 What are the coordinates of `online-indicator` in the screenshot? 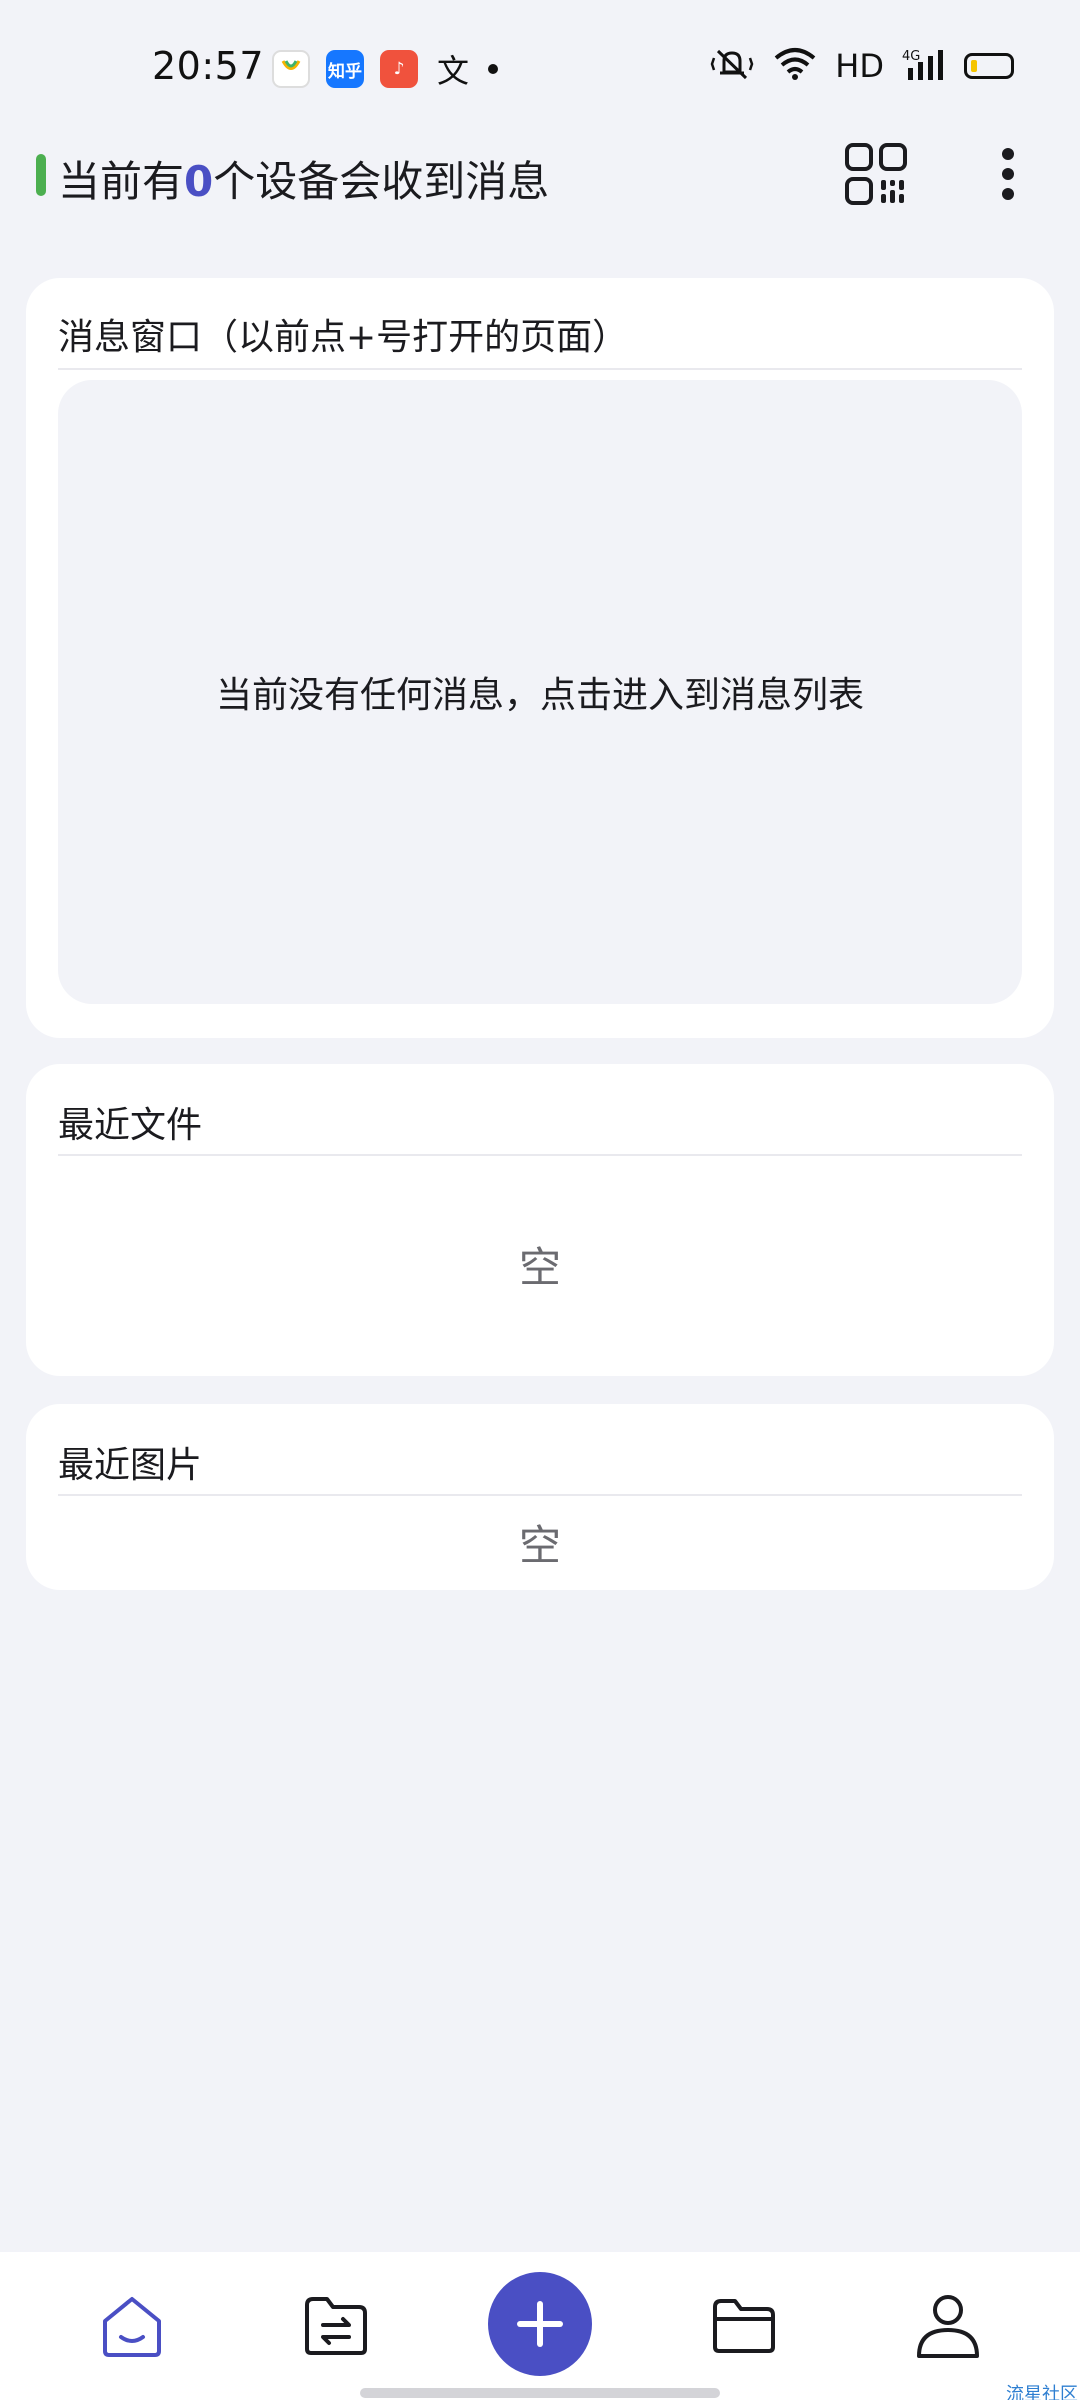 It's located at (41, 175).